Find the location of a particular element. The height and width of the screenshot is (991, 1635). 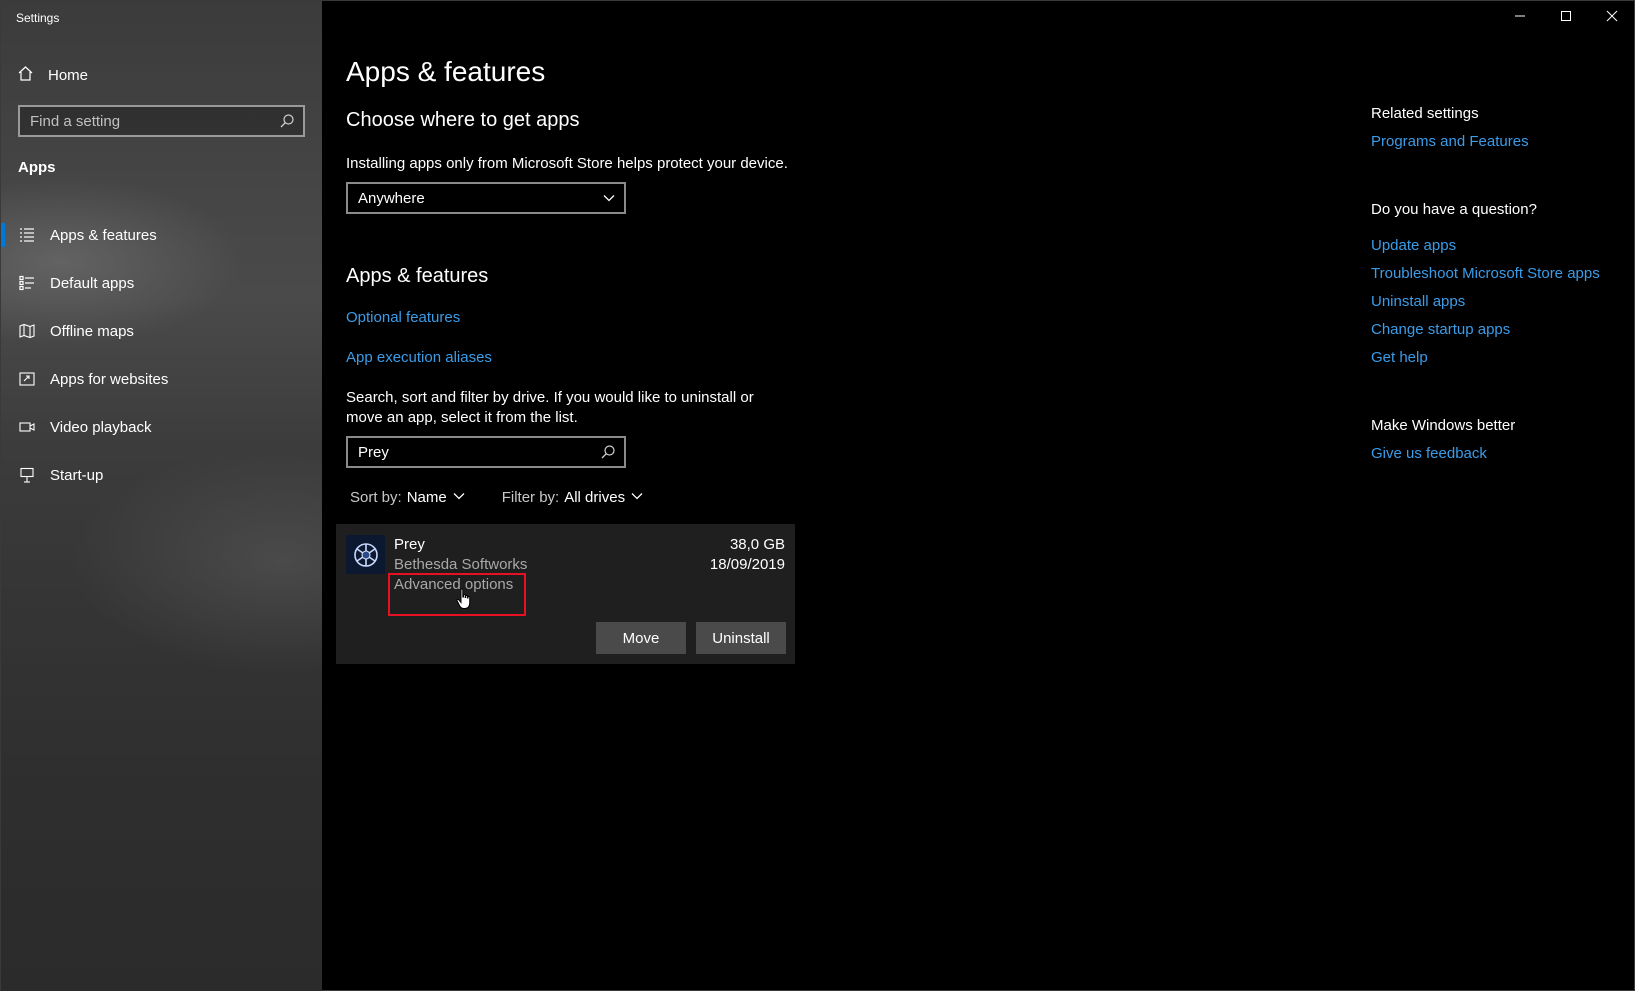

uninstall-apps-link: Uninstall apps is located at coordinates (1418, 301).